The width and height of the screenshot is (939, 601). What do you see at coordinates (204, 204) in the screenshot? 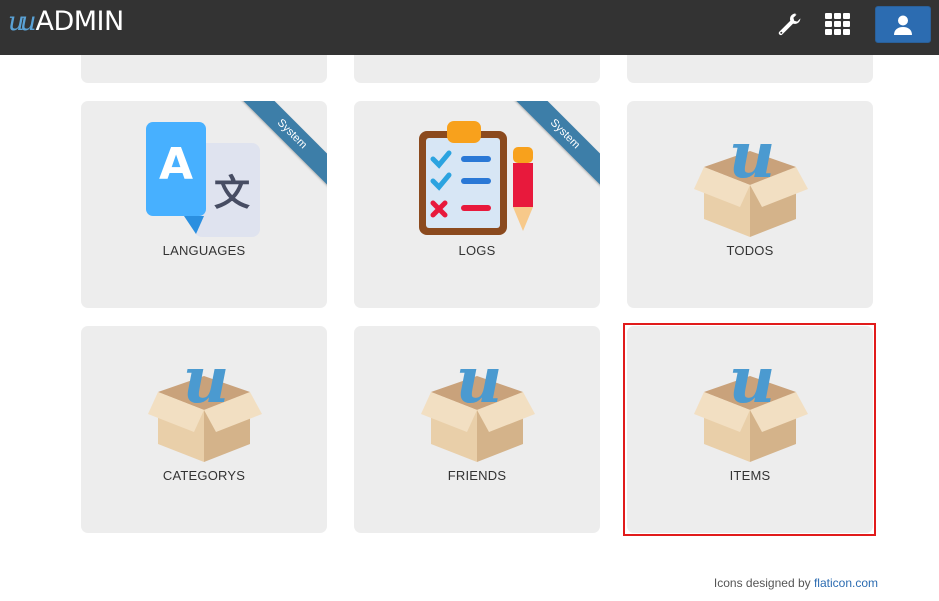
I see `module-card-languages: A 文 System LANGUAGES` at bounding box center [204, 204].